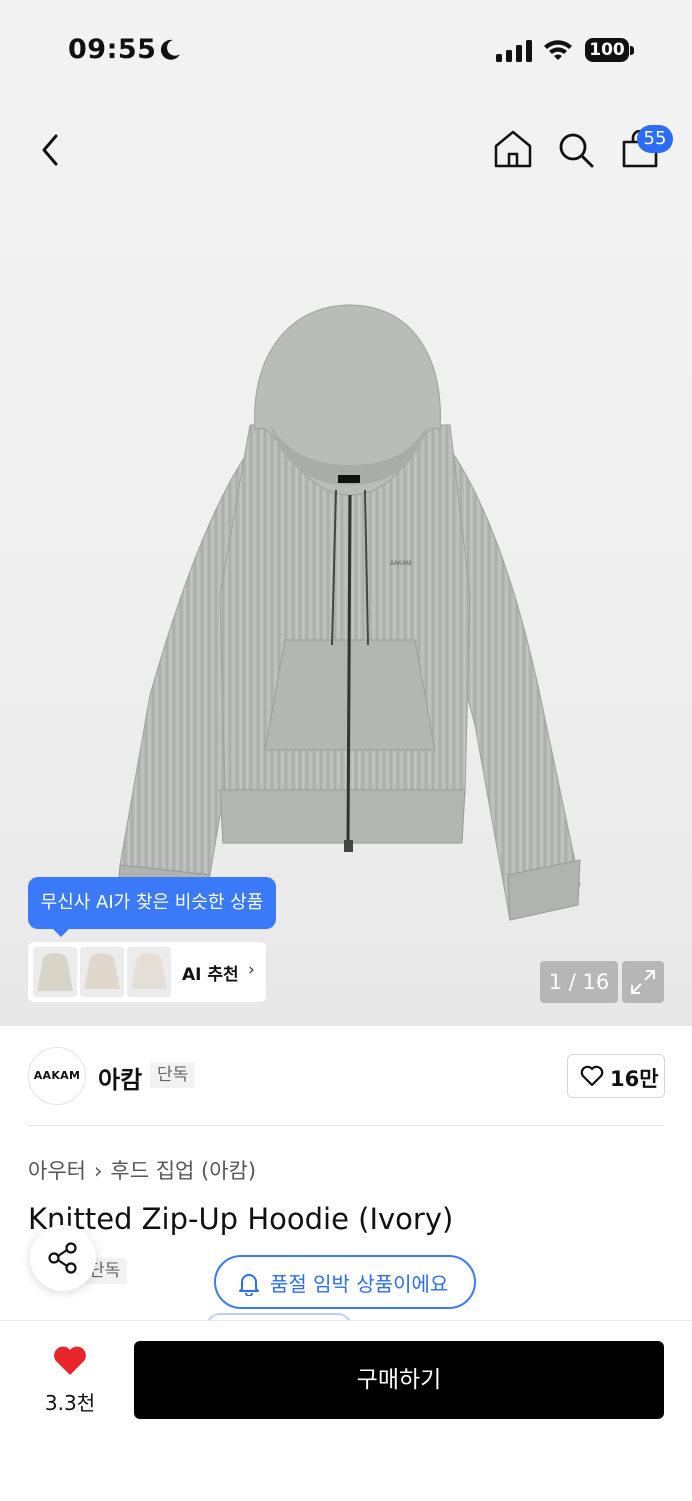 The image size is (692, 1501). I want to click on battery-level: 100, so click(607, 50).